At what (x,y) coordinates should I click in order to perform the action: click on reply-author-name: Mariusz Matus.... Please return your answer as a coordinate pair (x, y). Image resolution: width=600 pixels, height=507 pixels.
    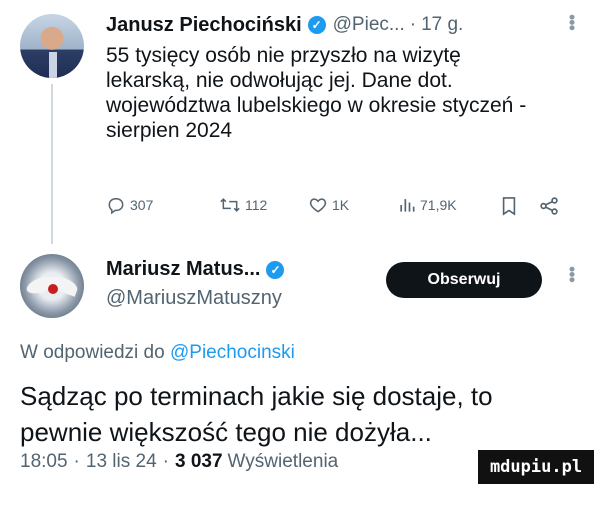
    Looking at the image, I should click on (183, 269).